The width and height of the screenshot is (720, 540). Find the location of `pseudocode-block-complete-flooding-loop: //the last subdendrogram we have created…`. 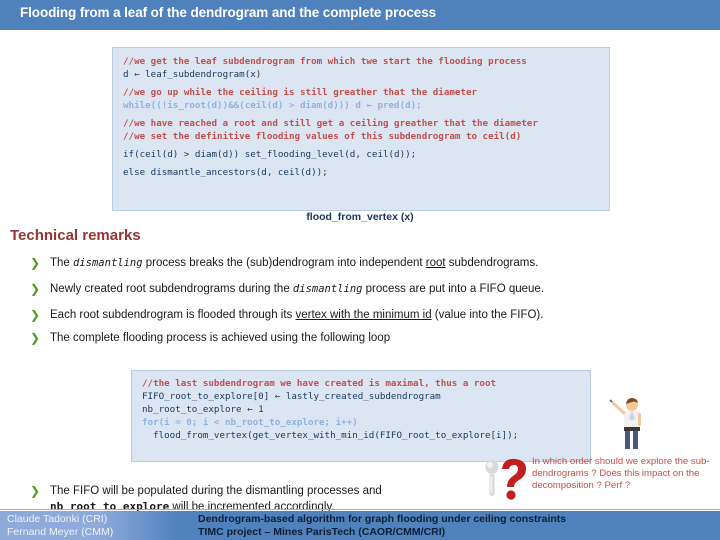

pseudocode-block-complete-flooding-loop: //the last subdendrogram we have created… is located at coordinates (361, 416).